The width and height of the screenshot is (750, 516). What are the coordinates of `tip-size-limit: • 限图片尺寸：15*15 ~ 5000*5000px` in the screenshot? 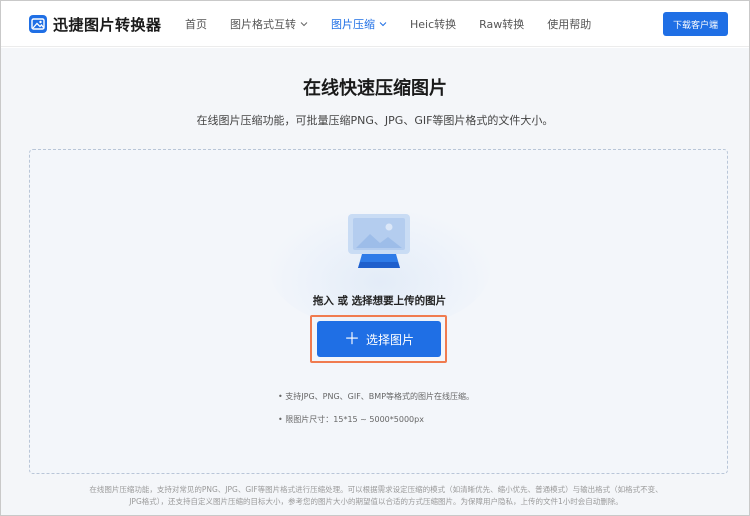 It's located at (351, 419).